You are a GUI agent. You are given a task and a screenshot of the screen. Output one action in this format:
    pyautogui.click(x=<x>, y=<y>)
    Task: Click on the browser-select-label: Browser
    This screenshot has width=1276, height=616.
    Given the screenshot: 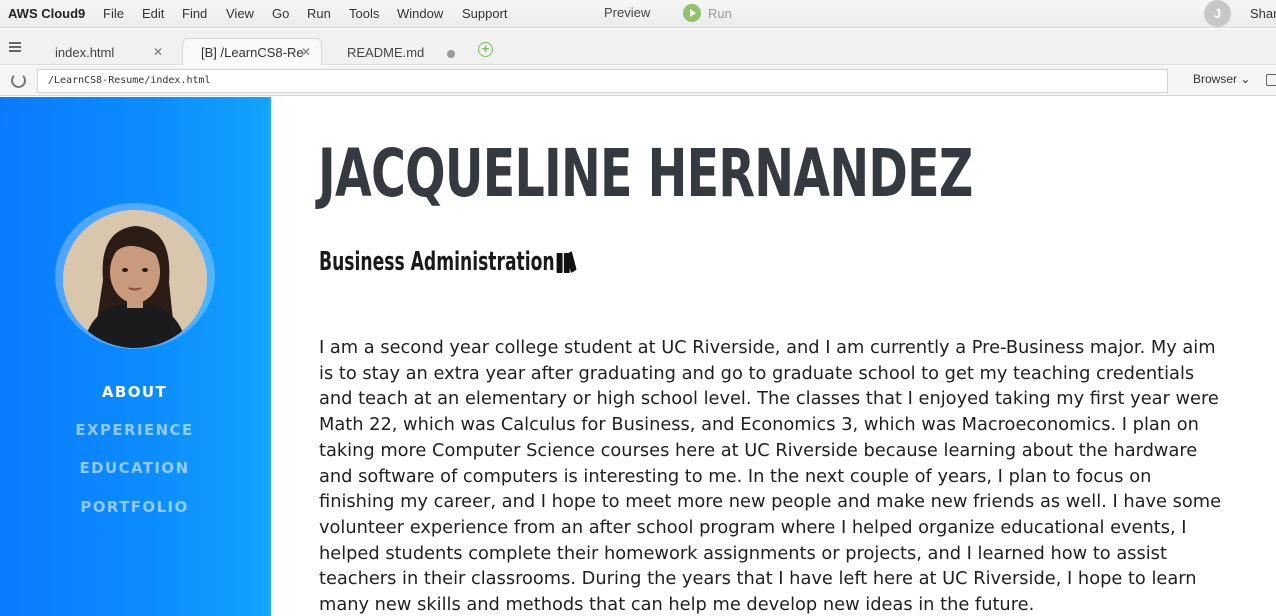 What is the action you would take?
    pyautogui.click(x=1215, y=79)
    